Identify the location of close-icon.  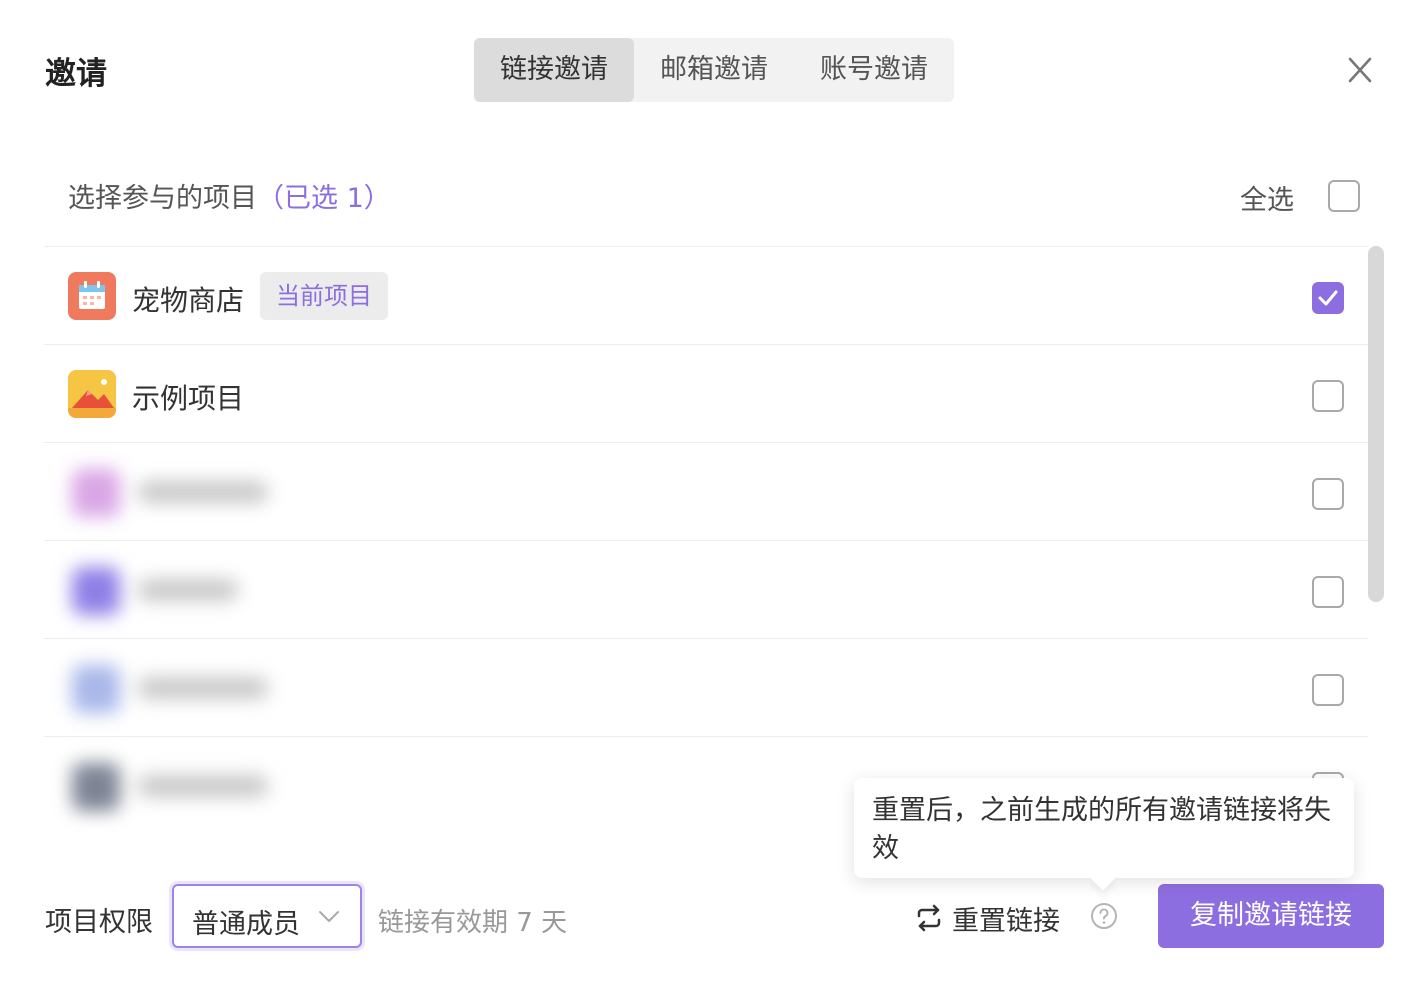
(1360, 70).